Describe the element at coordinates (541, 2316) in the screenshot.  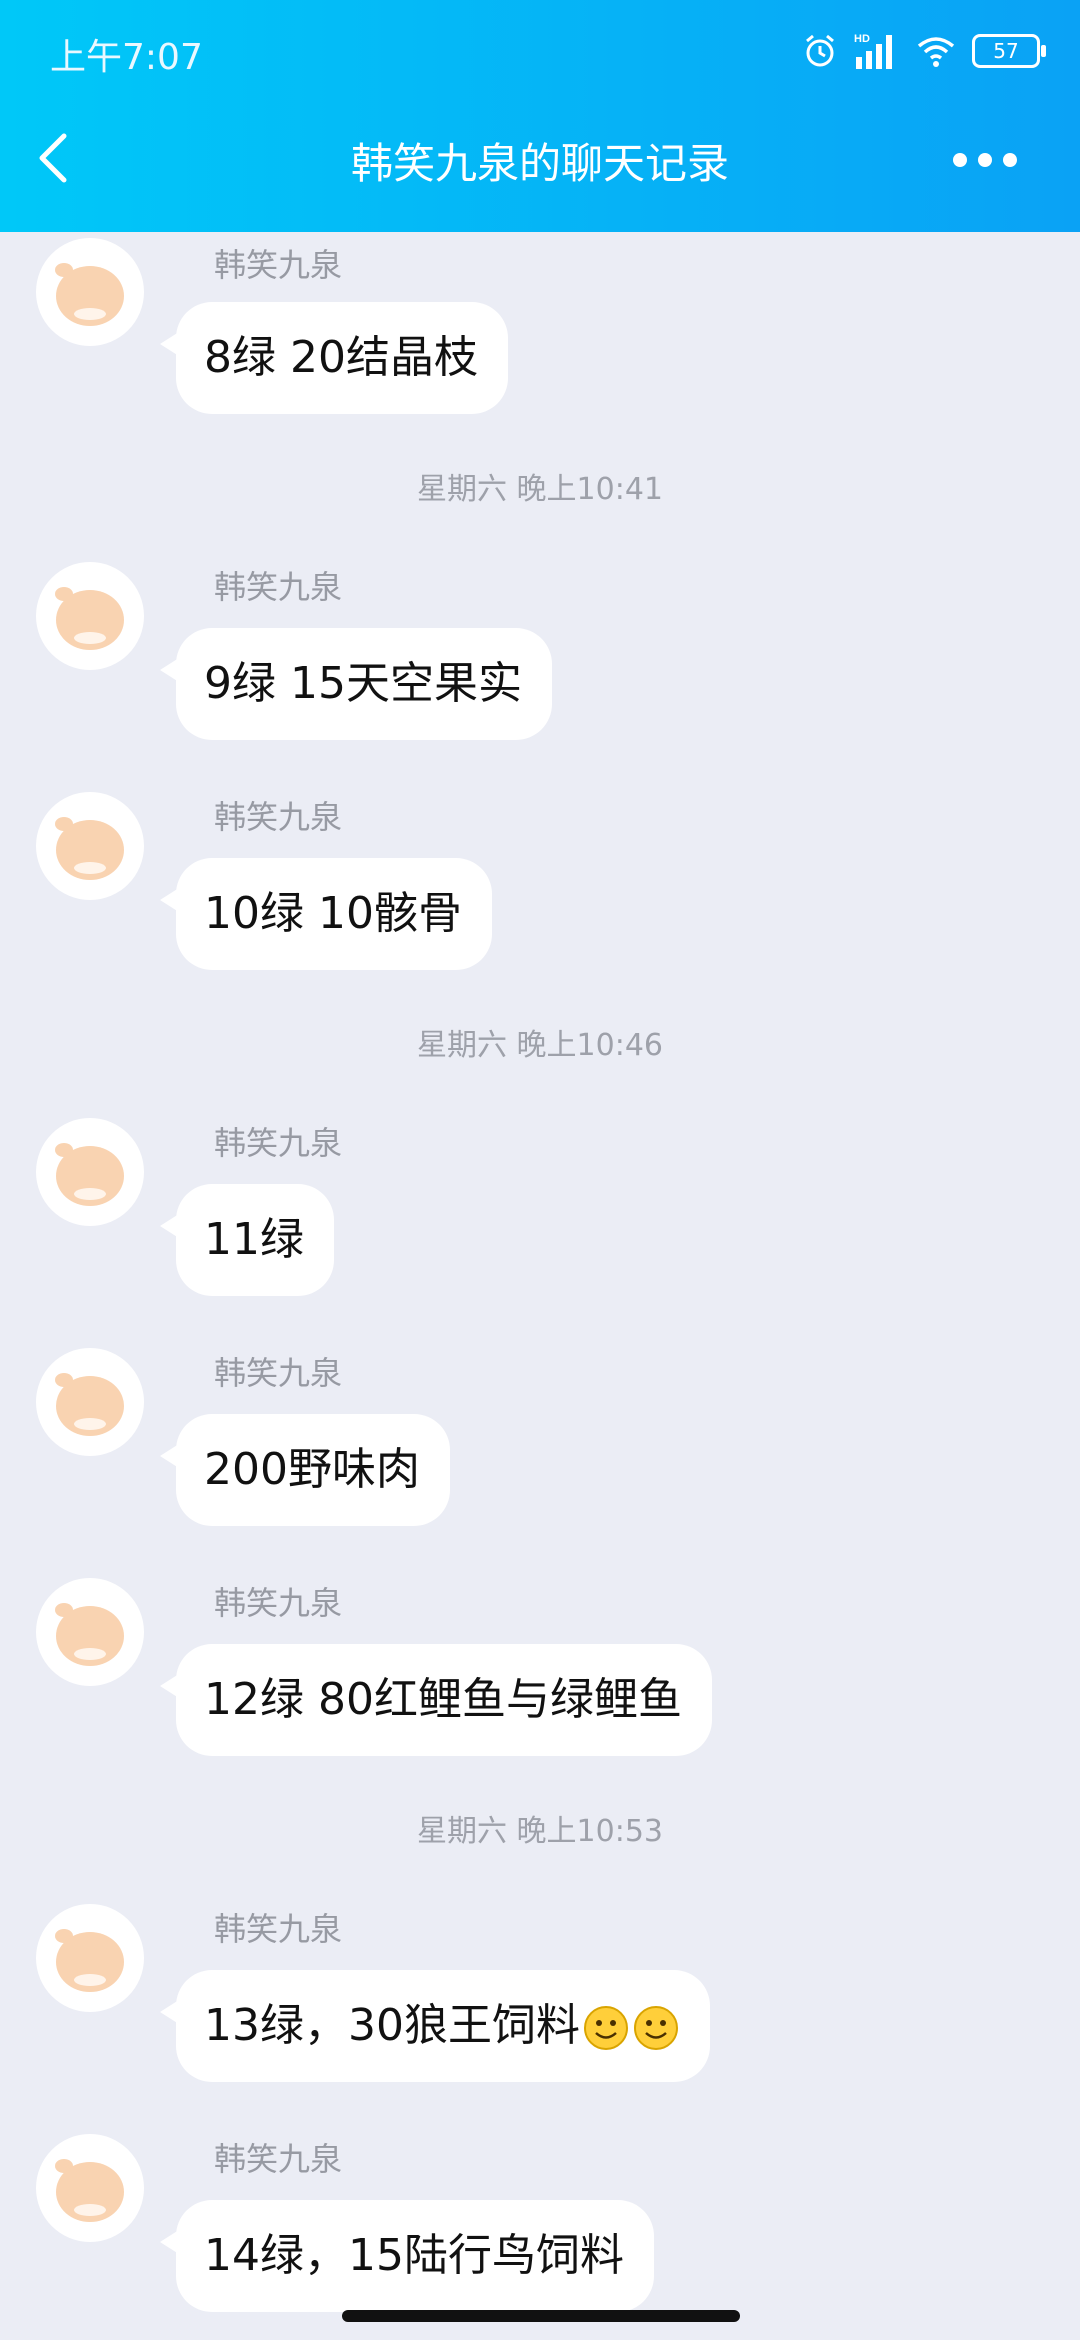
I see `home-indicator` at that location.